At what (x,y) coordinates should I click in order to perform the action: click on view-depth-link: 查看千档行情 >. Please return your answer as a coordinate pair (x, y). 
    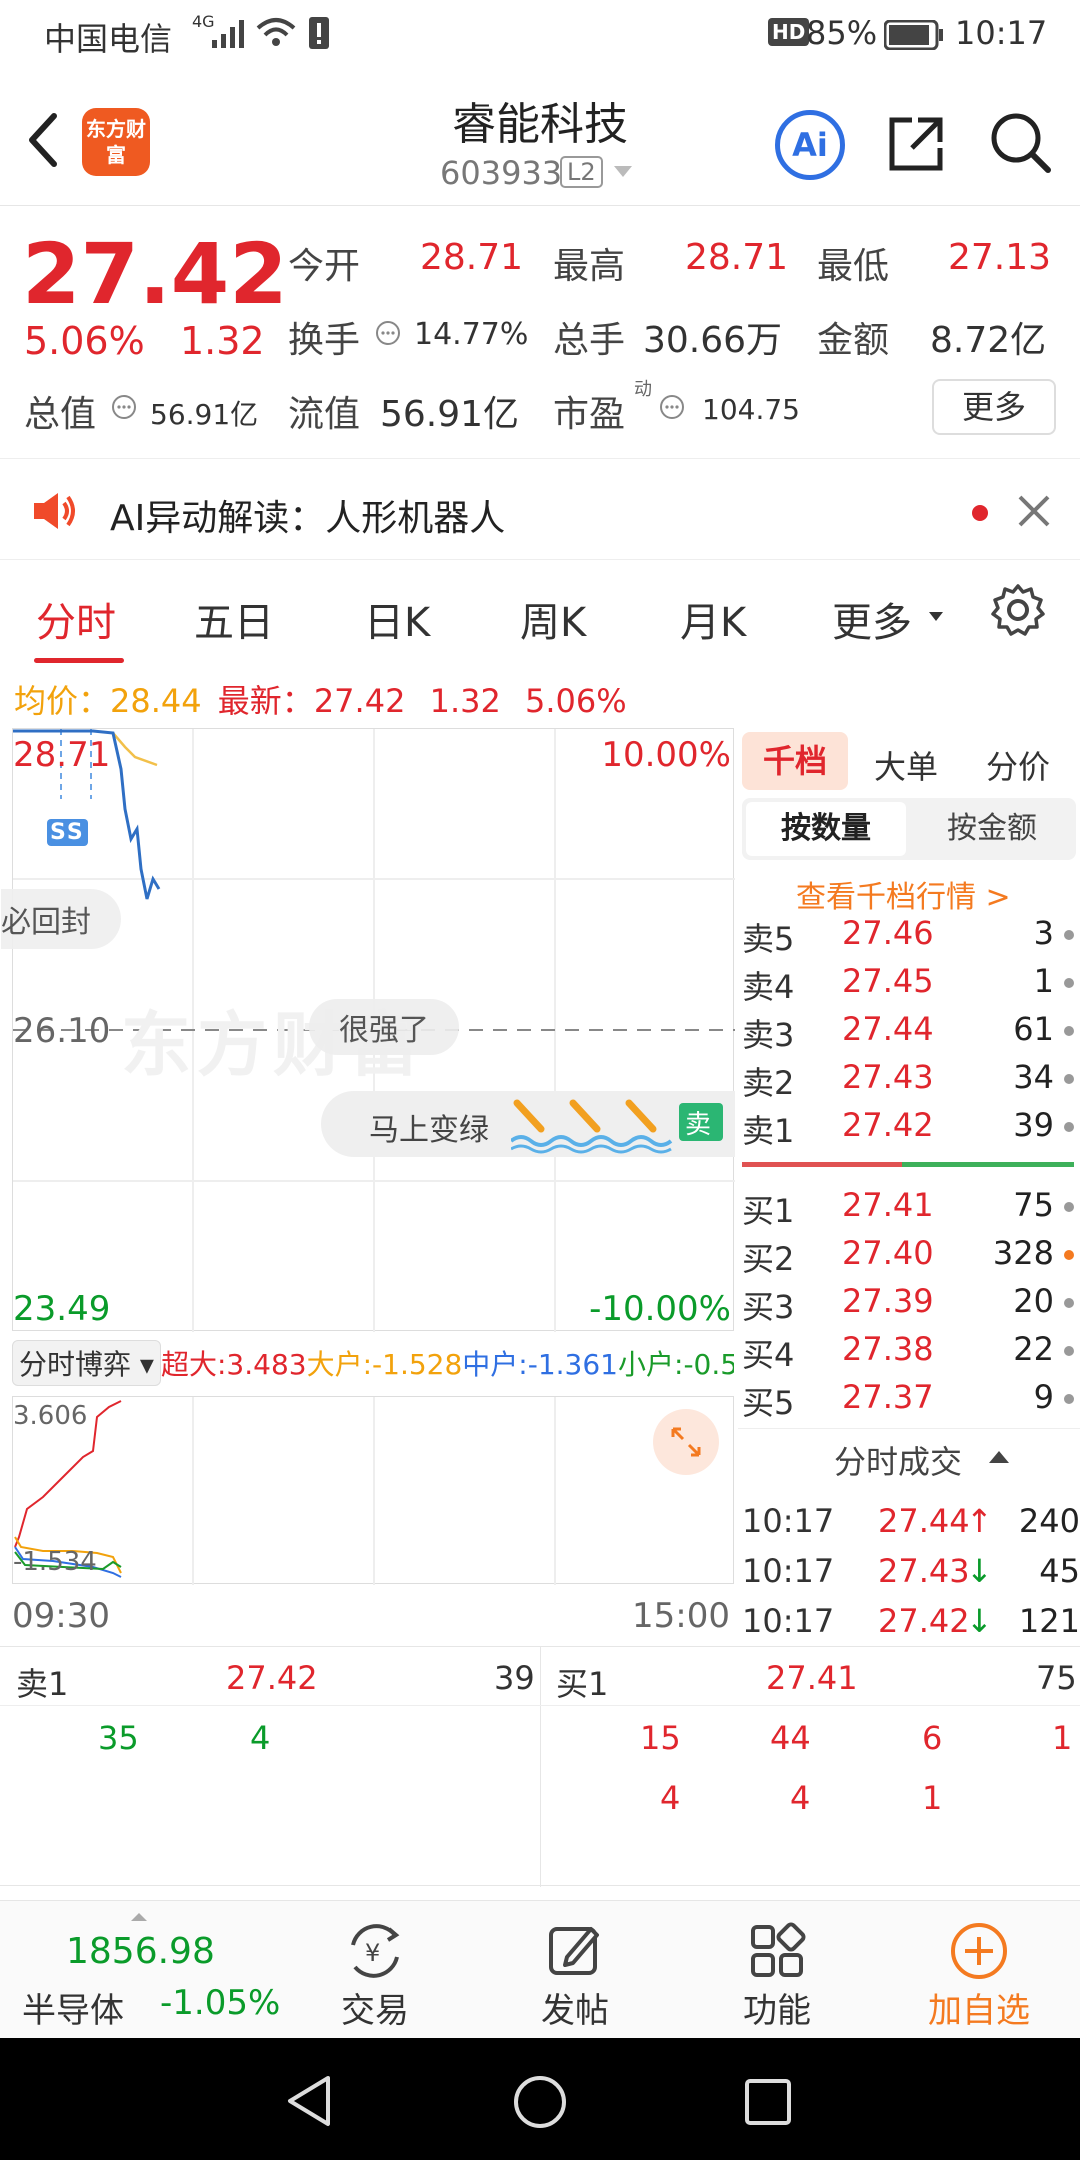
    Looking at the image, I should click on (903, 894).